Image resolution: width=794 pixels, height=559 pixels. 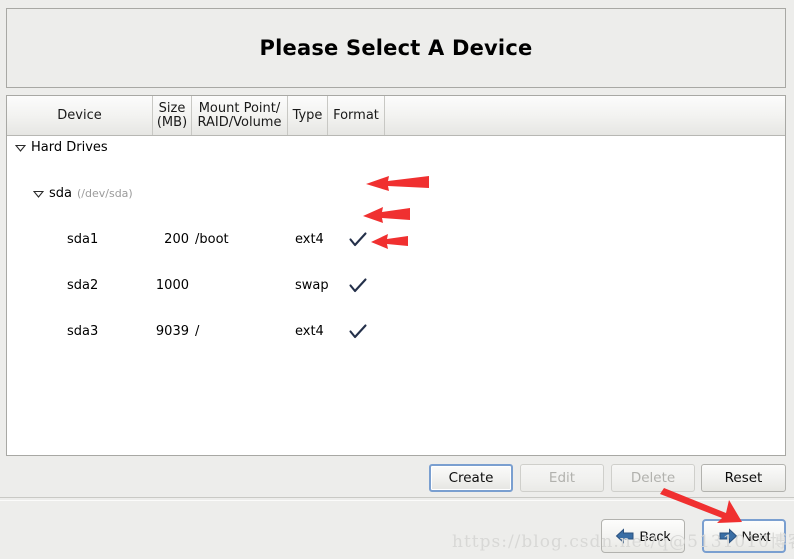 I want to click on table-row: sda3 9039 / ext4, so click(x=396, y=331).